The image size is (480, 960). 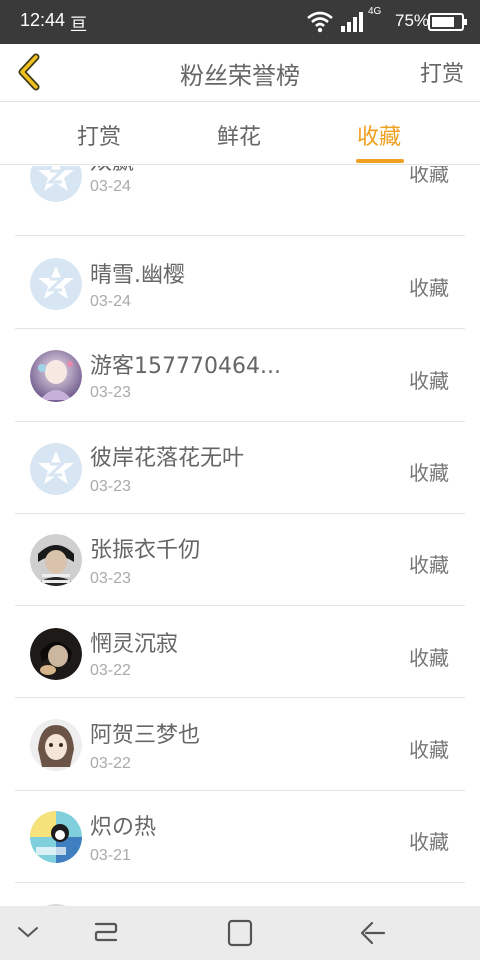 What do you see at coordinates (145, 550) in the screenshot?
I see `fan-name: 张振衣千仞` at bounding box center [145, 550].